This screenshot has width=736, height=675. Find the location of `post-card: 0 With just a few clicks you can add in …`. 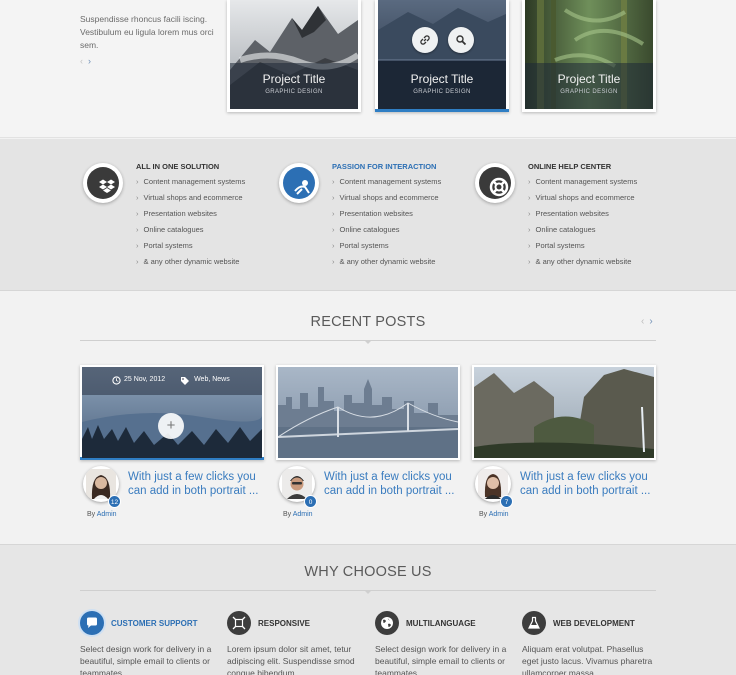

post-card: 0 With just a few clicks you can add in … is located at coordinates (368, 441).